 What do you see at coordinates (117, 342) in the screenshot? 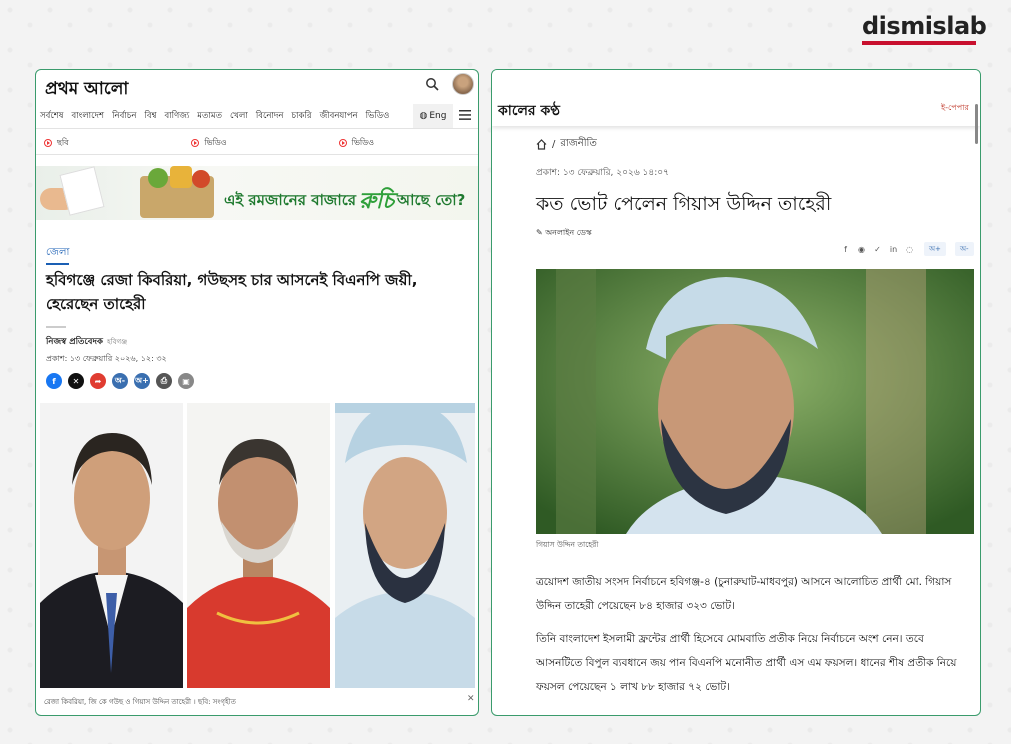
I see `author-location: হবিগঞ্জ` at bounding box center [117, 342].